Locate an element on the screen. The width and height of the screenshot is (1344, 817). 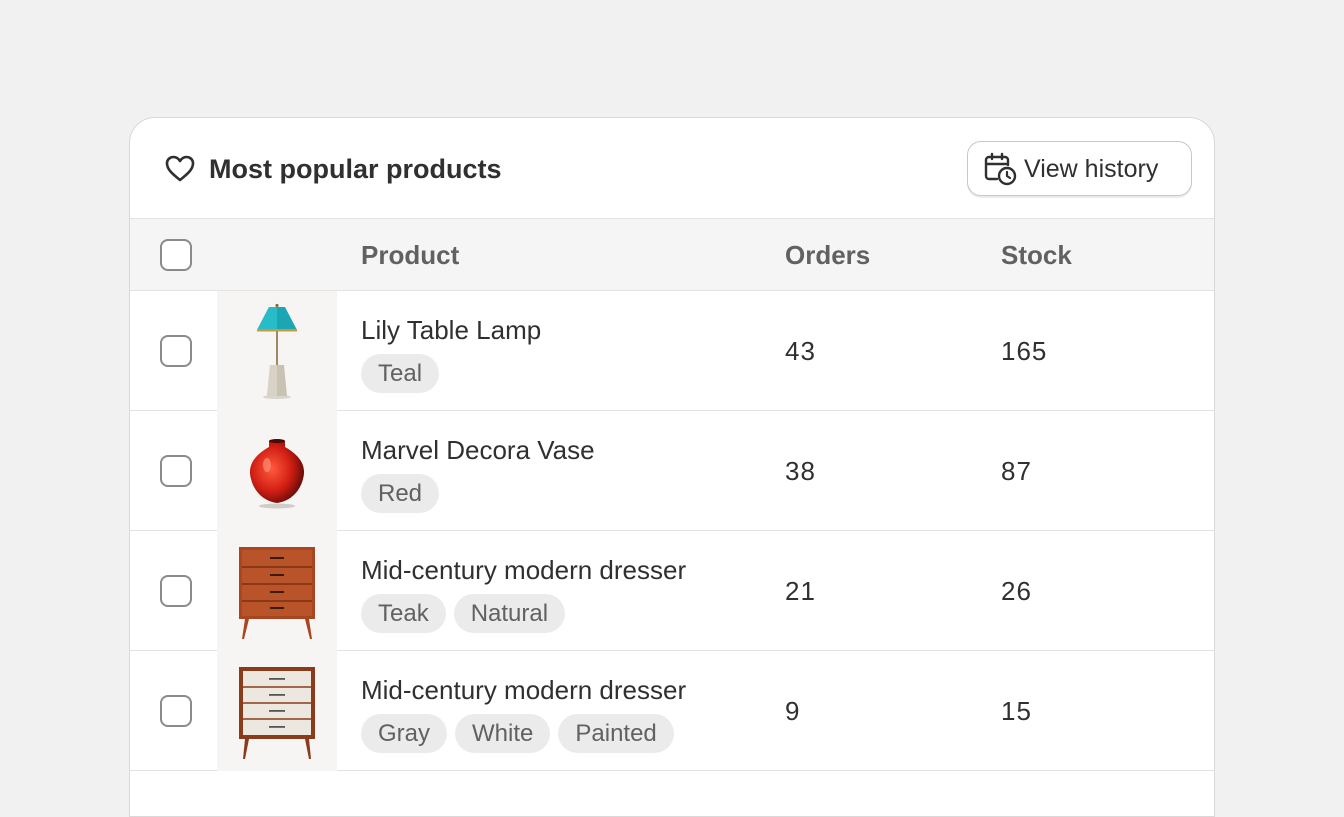
calendar-clock-icon is located at coordinates (1000, 168).